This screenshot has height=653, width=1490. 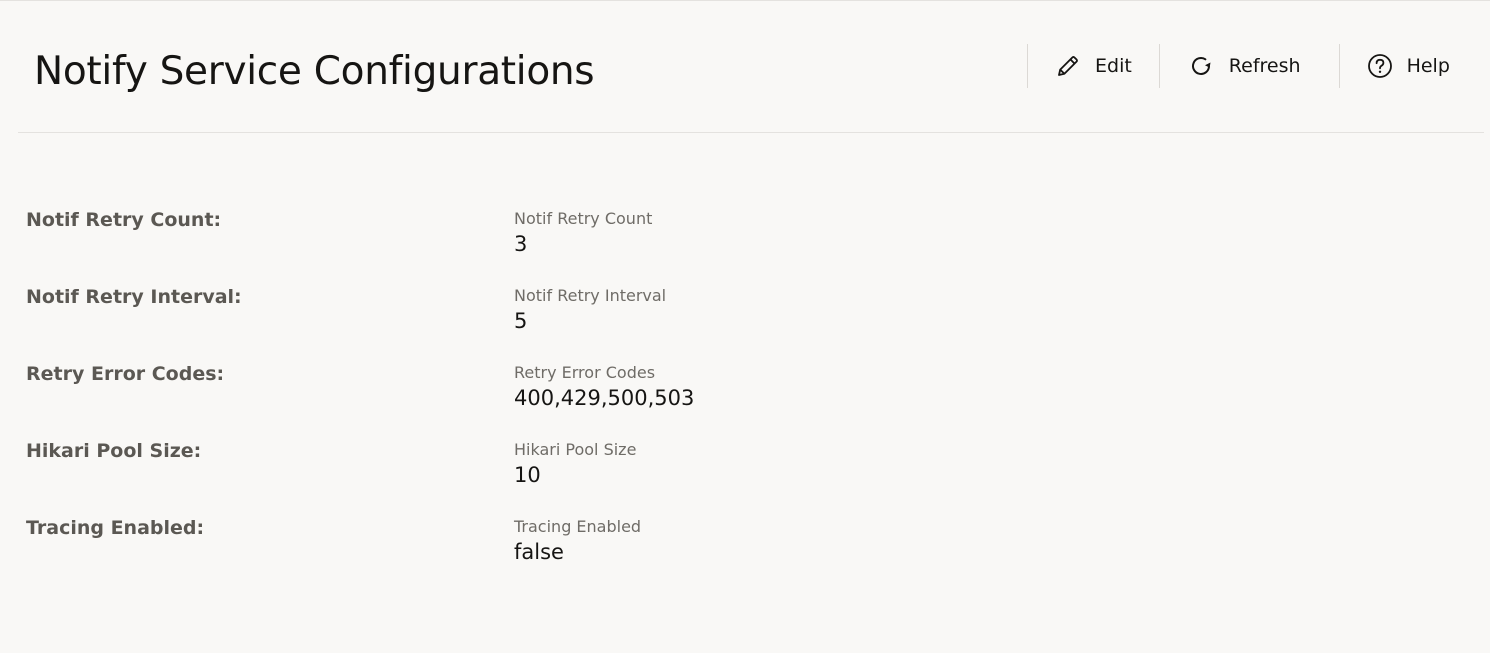 What do you see at coordinates (314, 71) in the screenshot?
I see `page-title: Notify Service Configurations` at bounding box center [314, 71].